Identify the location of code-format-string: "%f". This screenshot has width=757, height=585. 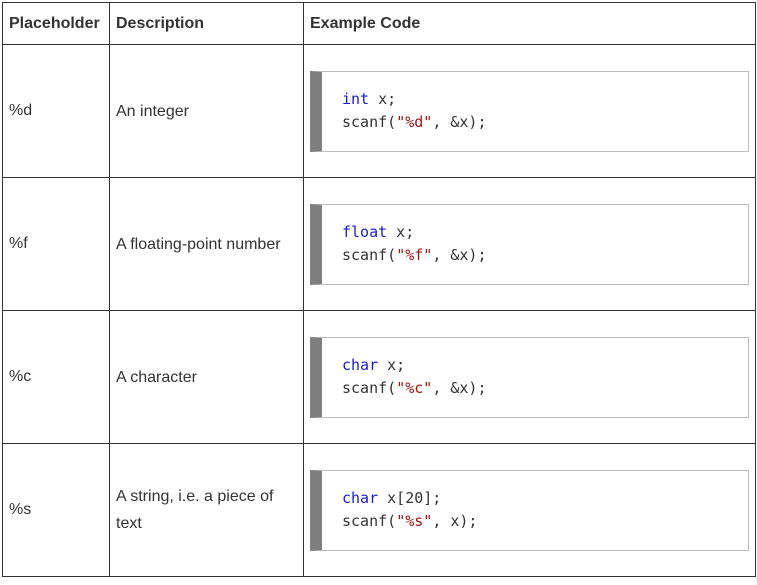
(414, 255).